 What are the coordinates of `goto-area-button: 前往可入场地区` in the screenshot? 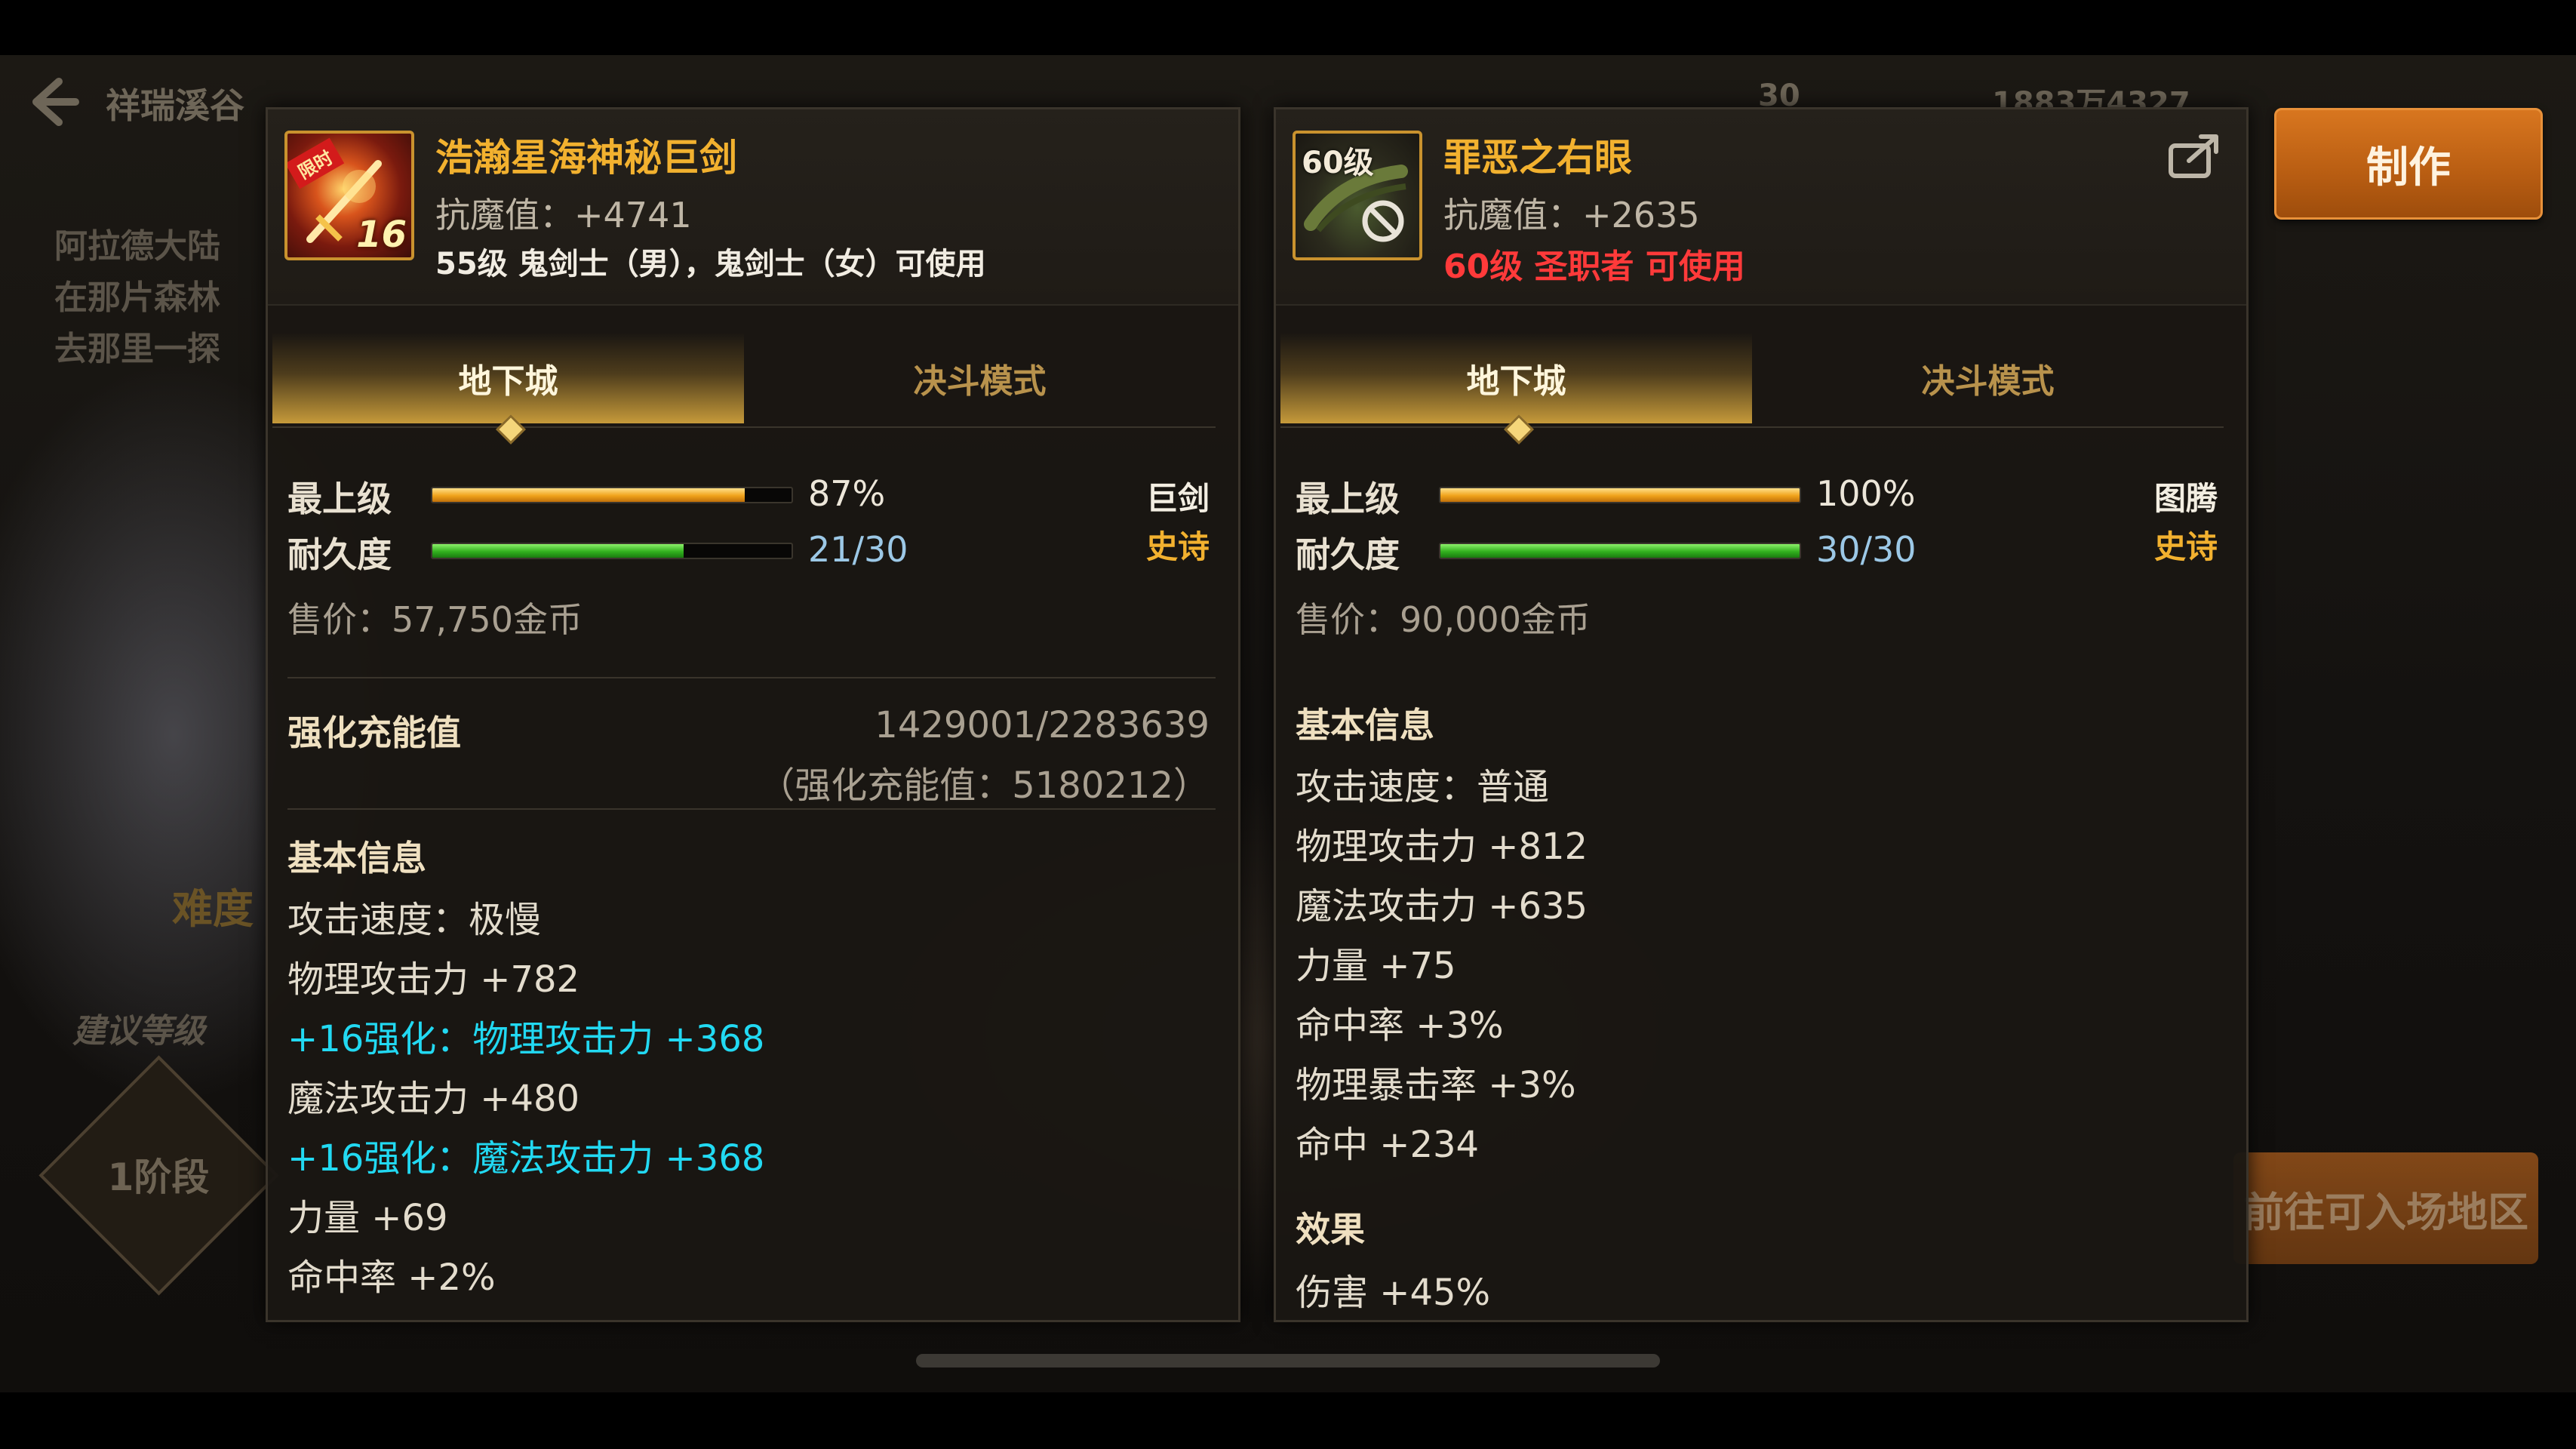 It's located at (2385, 1208).